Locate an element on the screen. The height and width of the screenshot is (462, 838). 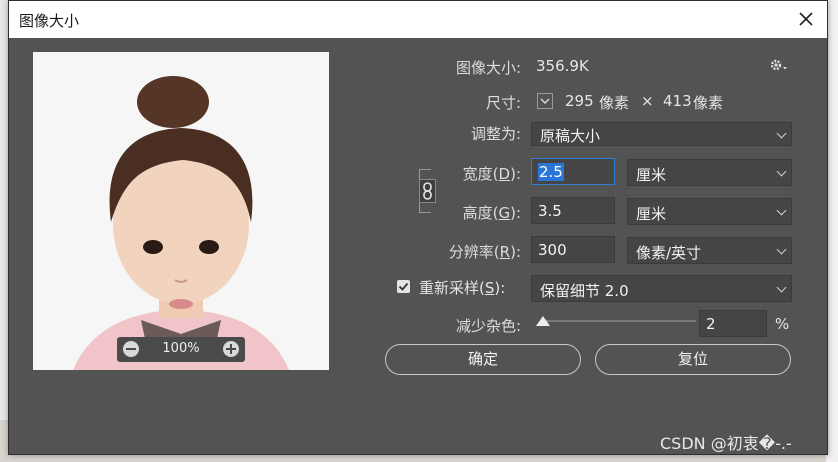
width-unit-value: 厘米 is located at coordinates (651, 175).